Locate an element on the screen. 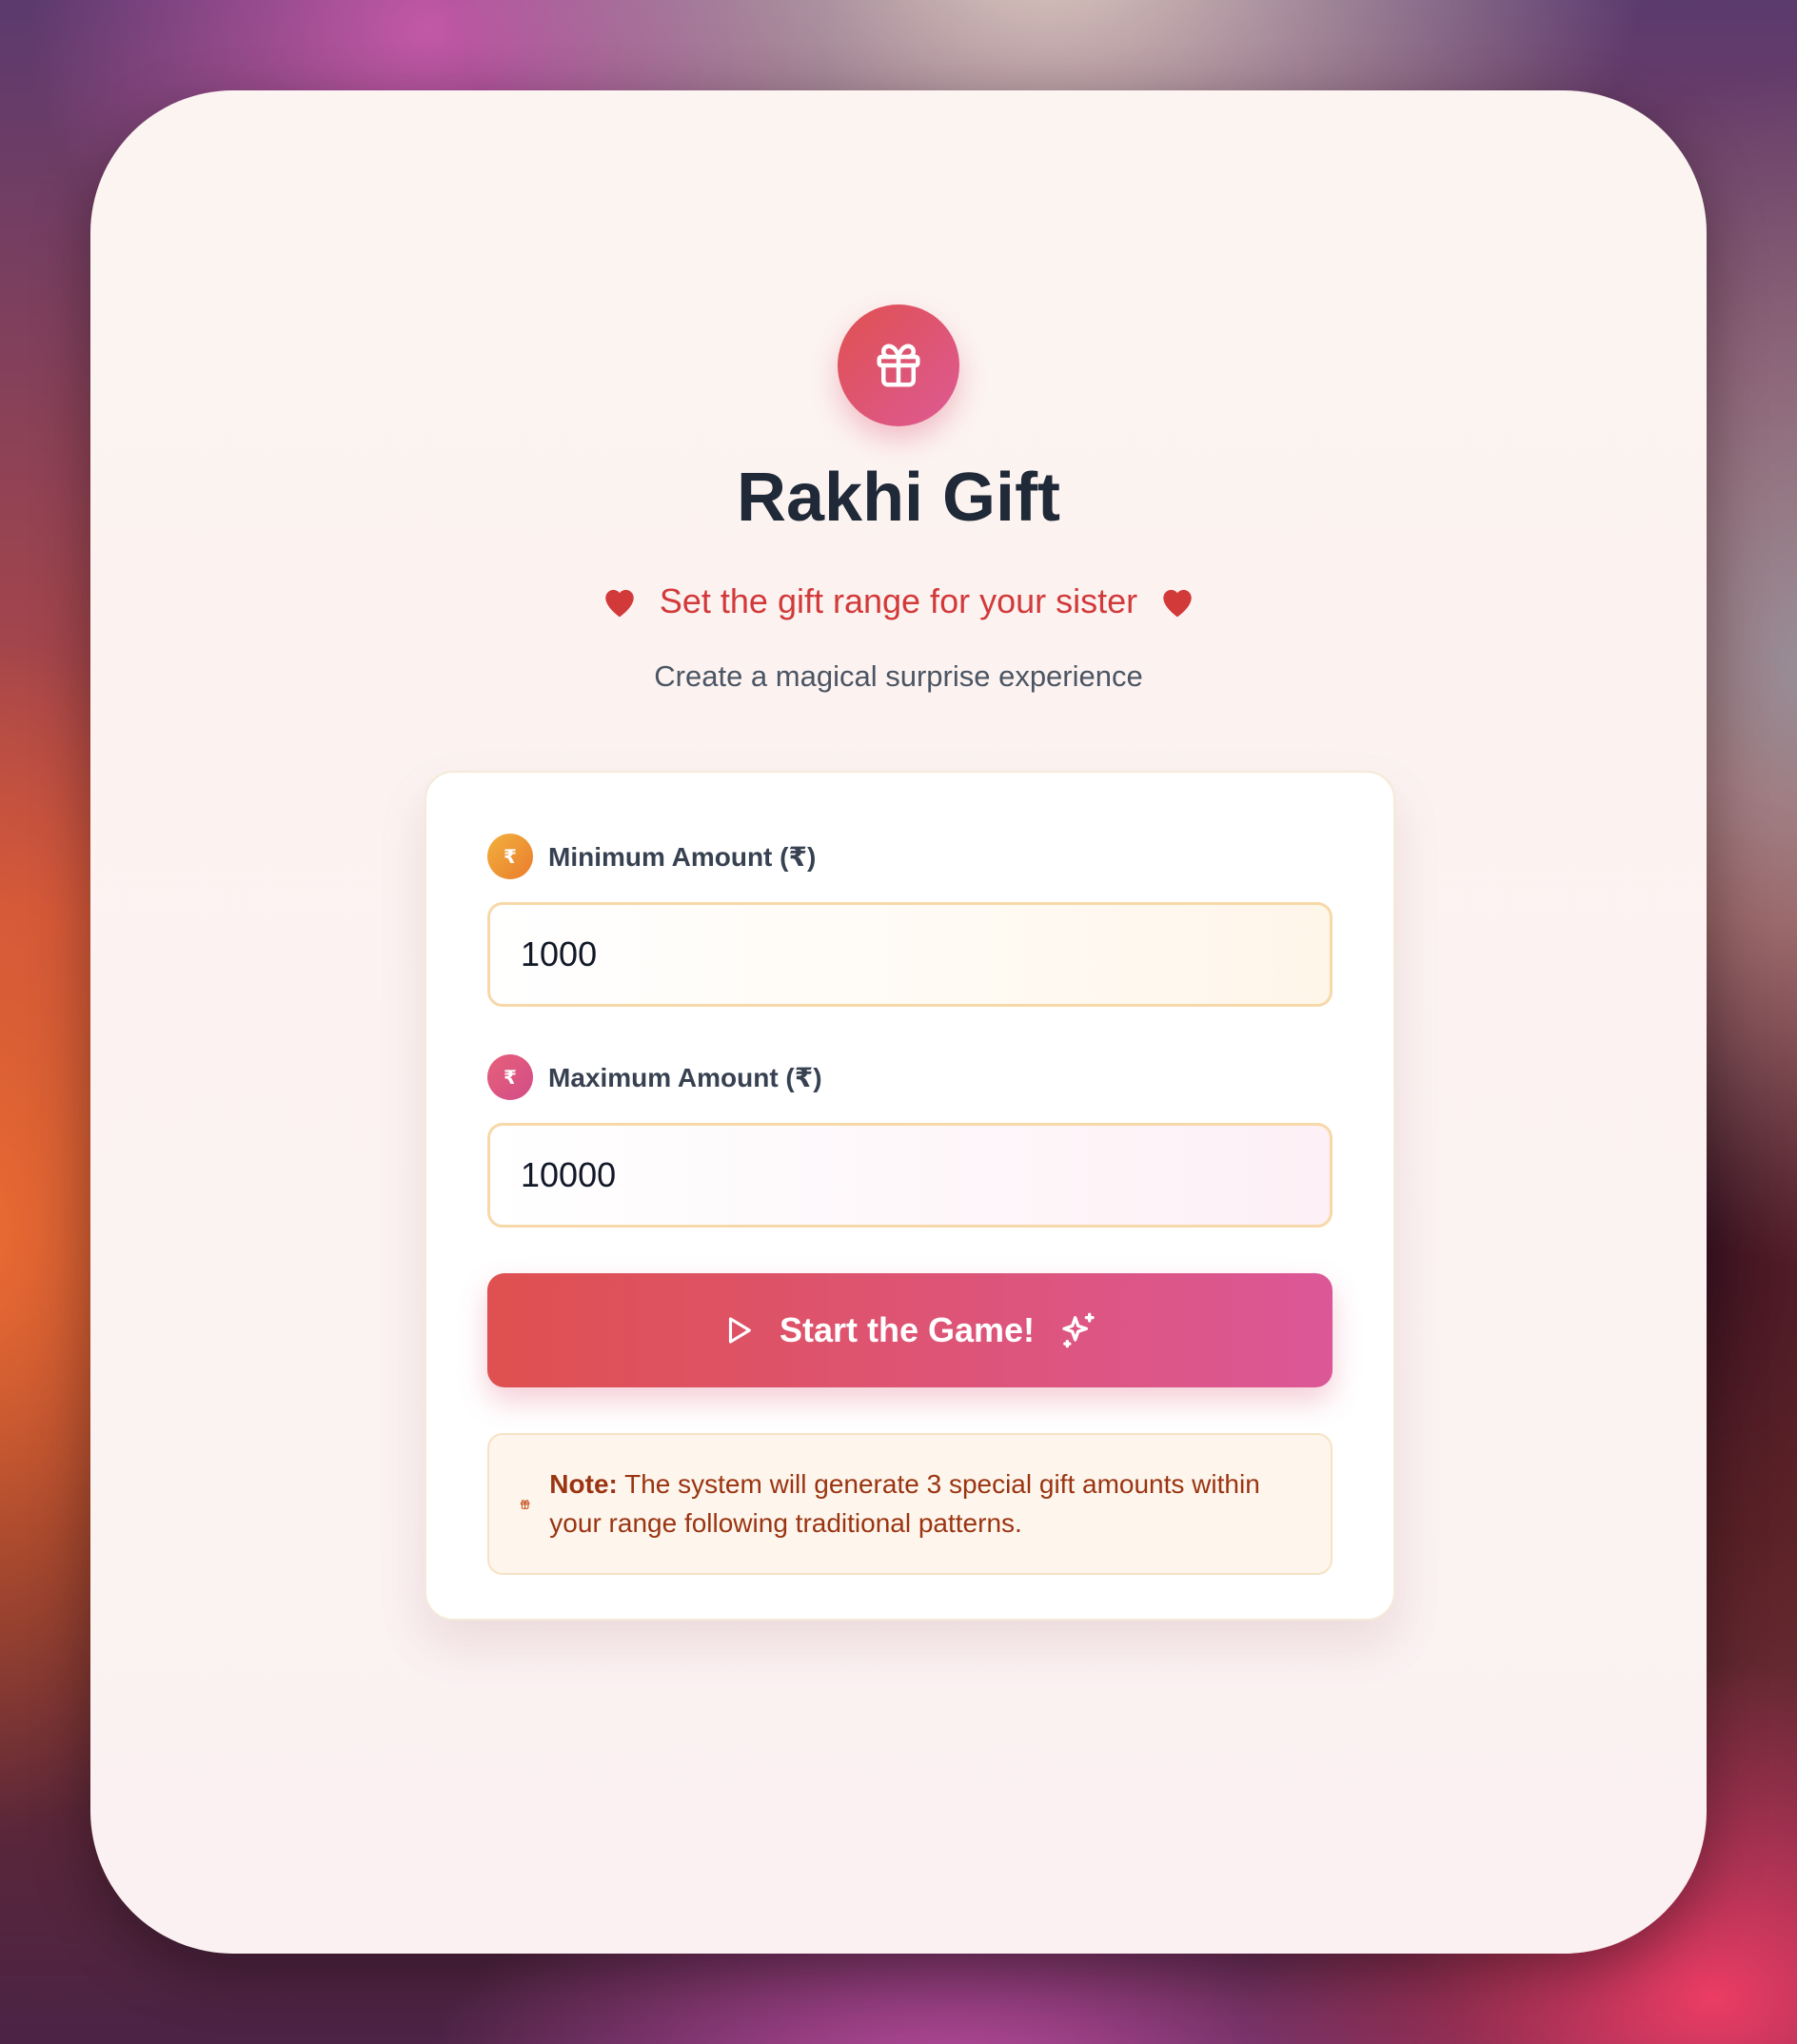 This screenshot has height=2044, width=1797. min-amount-input: 1000 is located at coordinates (910, 955).